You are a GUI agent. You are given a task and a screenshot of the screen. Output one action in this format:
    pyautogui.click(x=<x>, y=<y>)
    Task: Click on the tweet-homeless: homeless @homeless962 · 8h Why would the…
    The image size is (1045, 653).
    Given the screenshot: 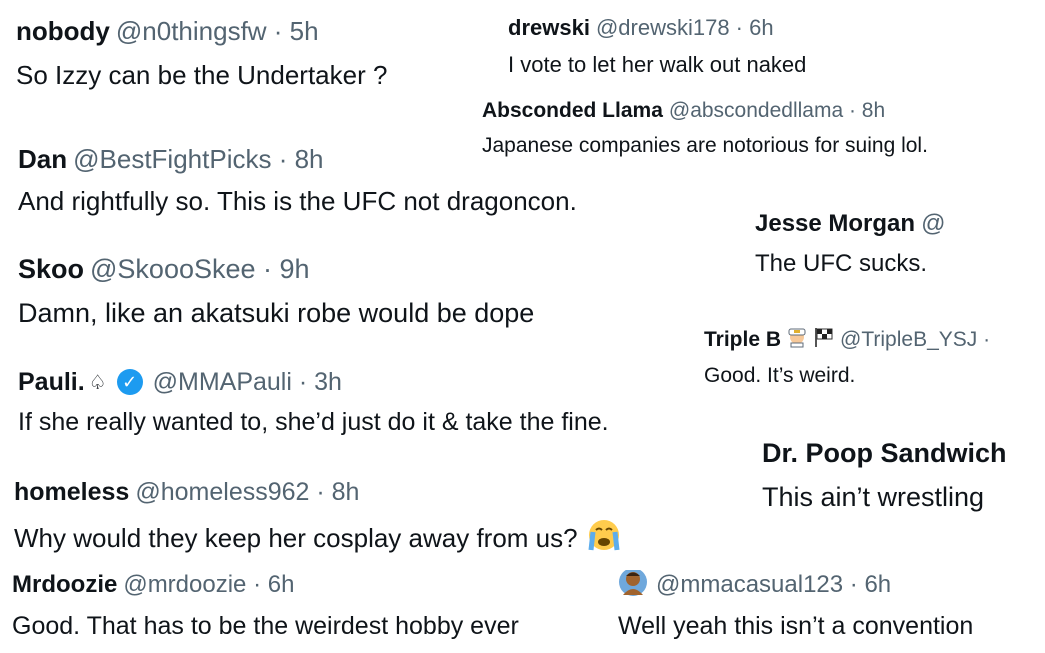 What is the action you would take?
    pyautogui.click(x=318, y=517)
    